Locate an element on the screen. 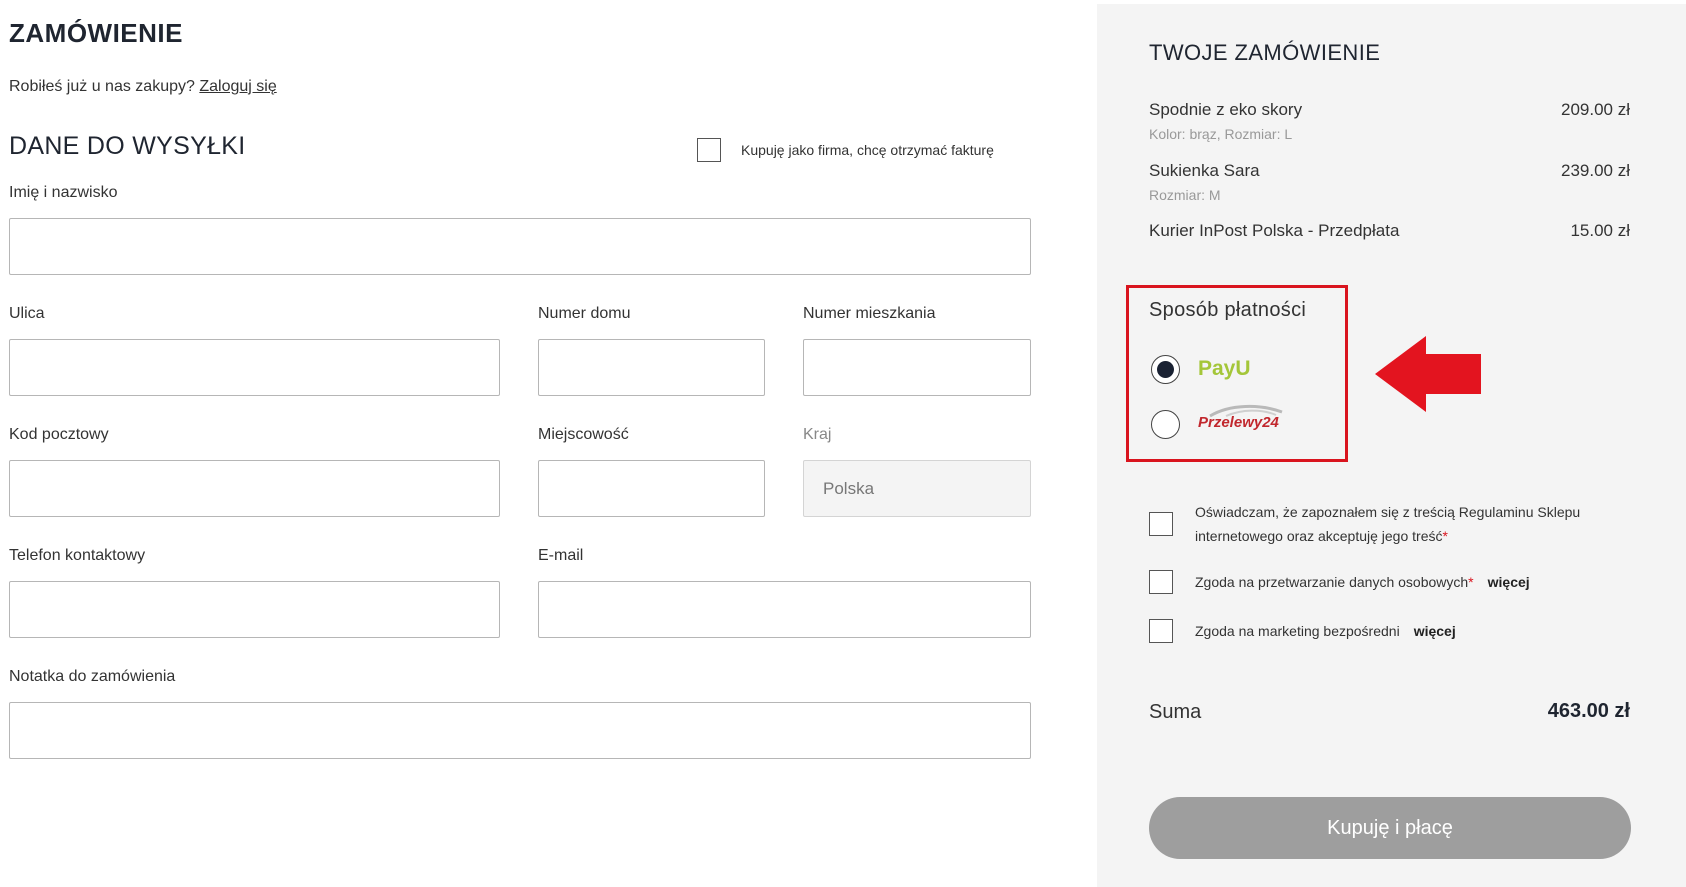 The width and height of the screenshot is (1686, 887). shipping-method-price: 15.00 zł is located at coordinates (1600, 230).